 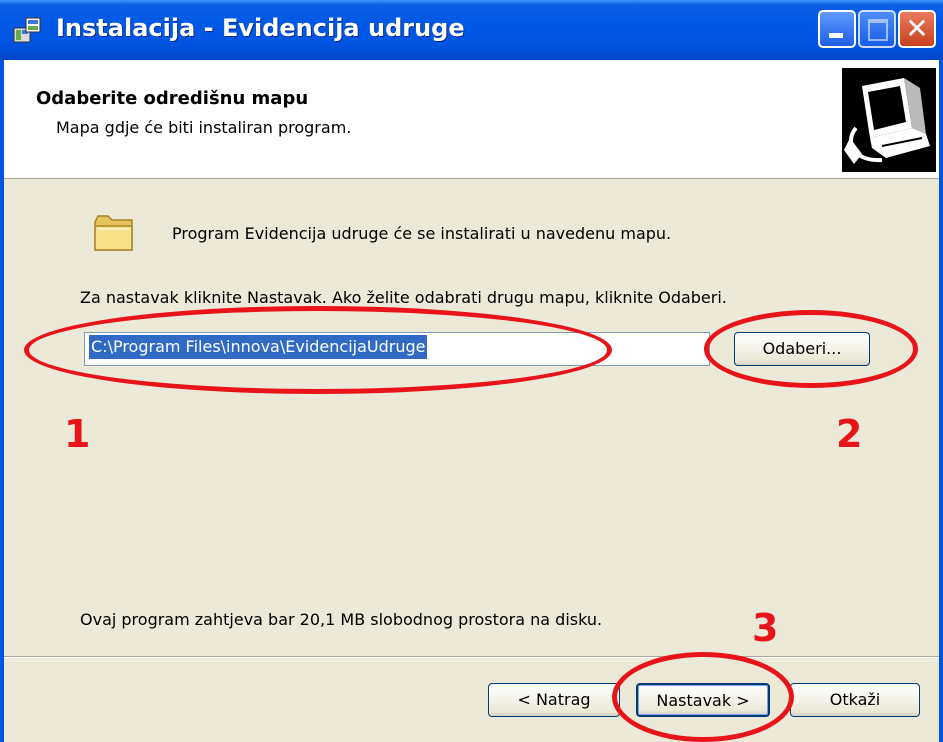 What do you see at coordinates (471, 657) in the screenshot?
I see `footer-divider` at bounding box center [471, 657].